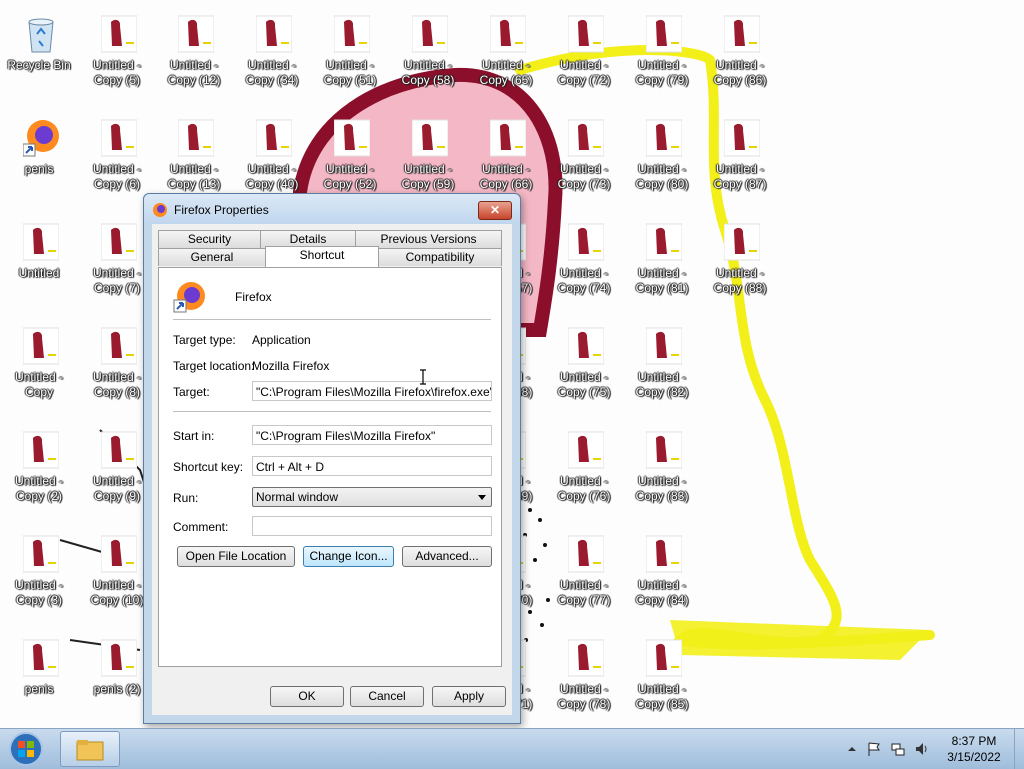 Image resolution: width=1024 pixels, height=769 pixels. I want to click on desktop-icon-label: Untitled - Copy (83), so click(662, 488).